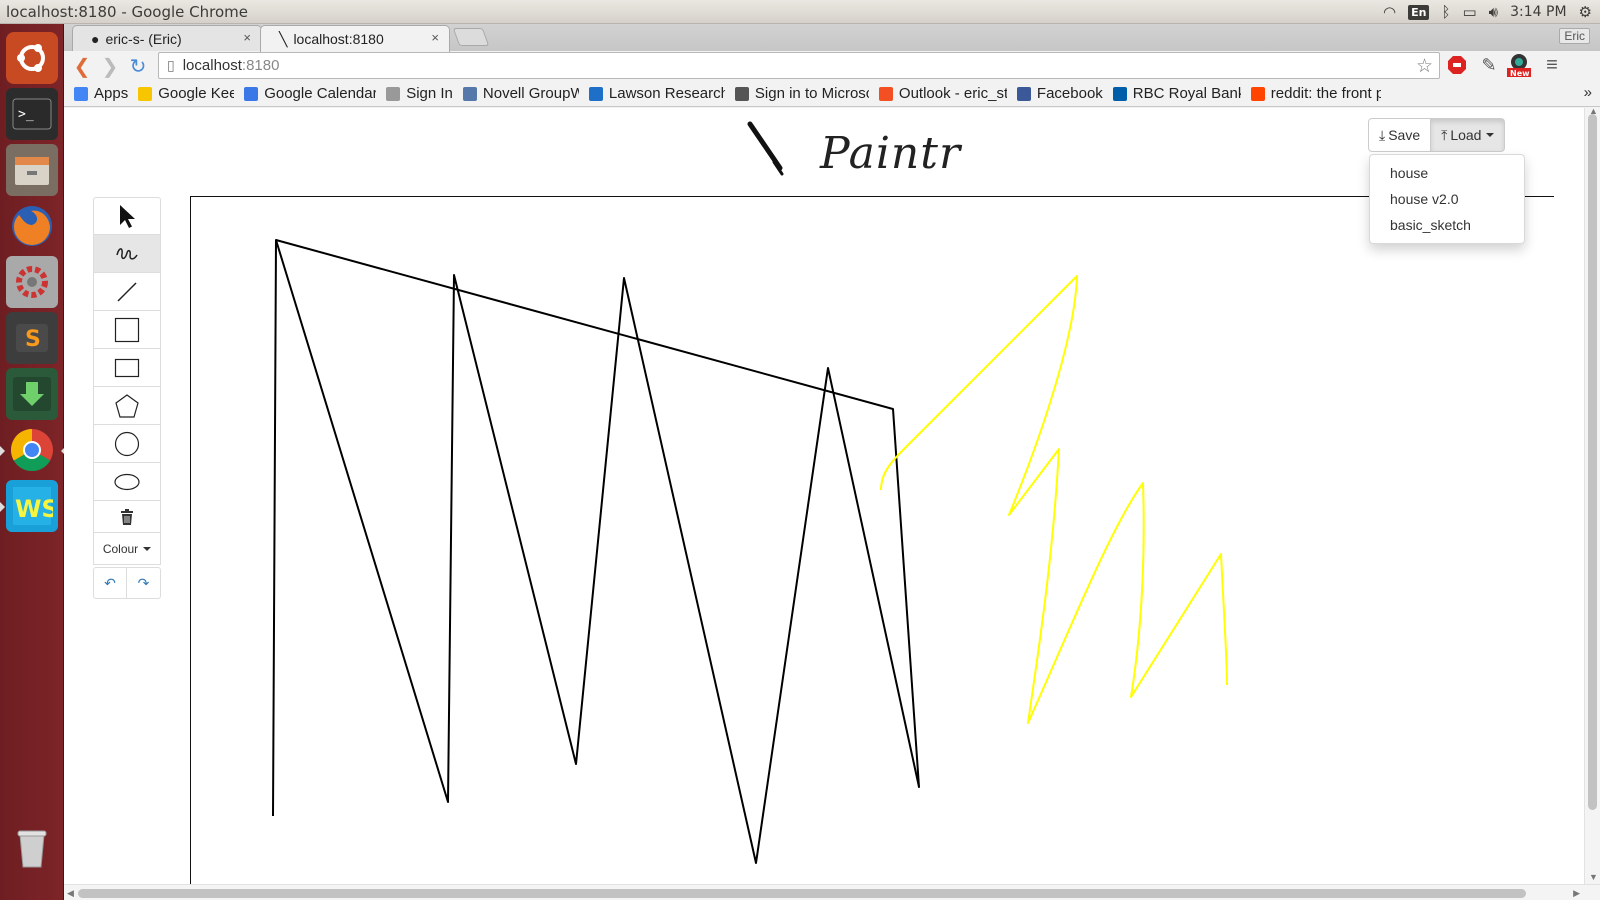 This screenshot has width=1600, height=900. I want to click on ubuntu-dash-icon, so click(32, 58).